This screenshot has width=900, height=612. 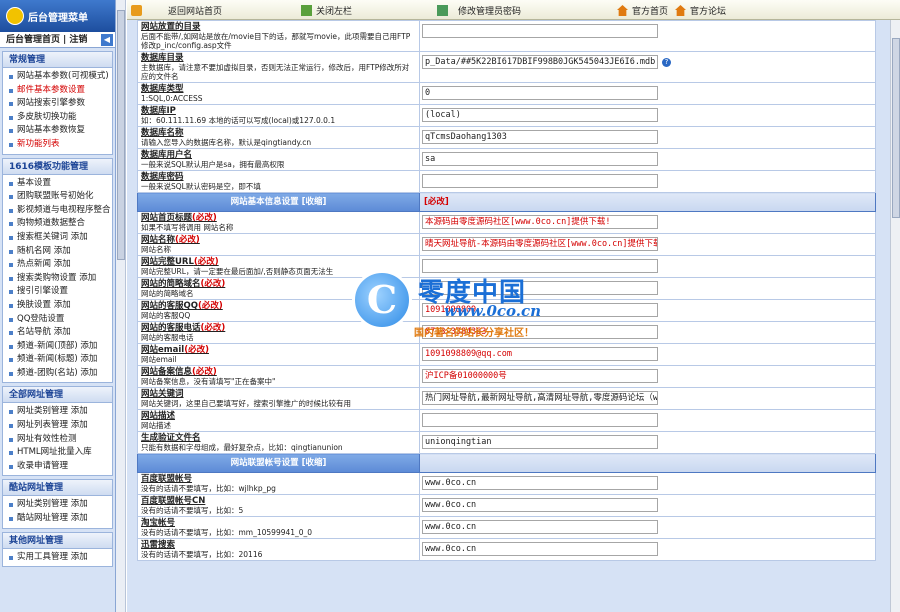 I want to click on sidebar-item: 名站导航 添加, so click(x=57, y=333).